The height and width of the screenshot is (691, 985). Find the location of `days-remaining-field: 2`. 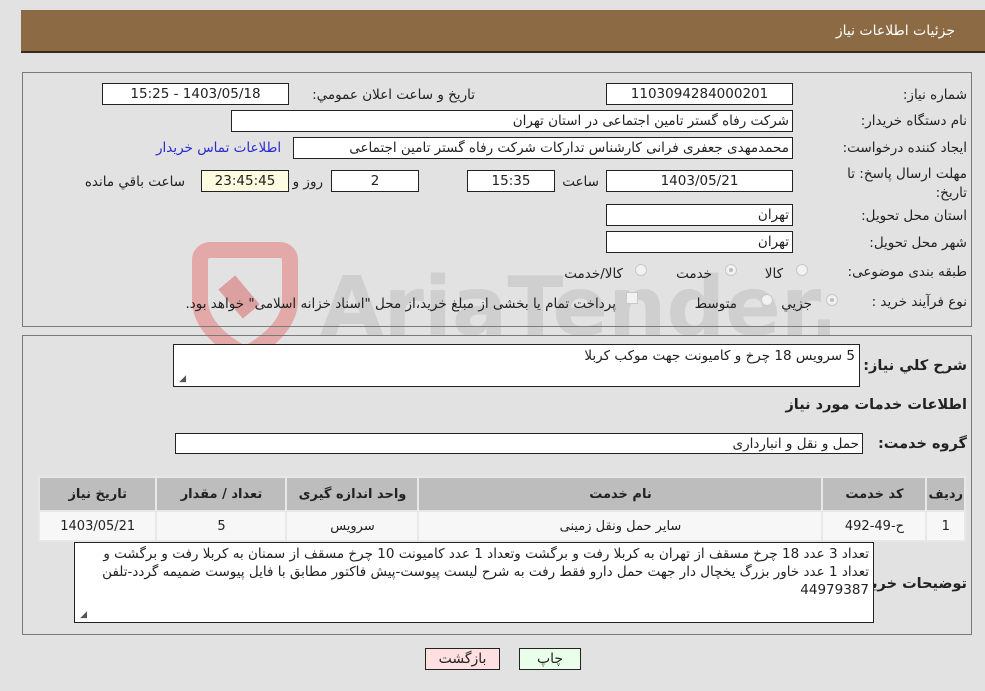

days-remaining-field: 2 is located at coordinates (375, 181).